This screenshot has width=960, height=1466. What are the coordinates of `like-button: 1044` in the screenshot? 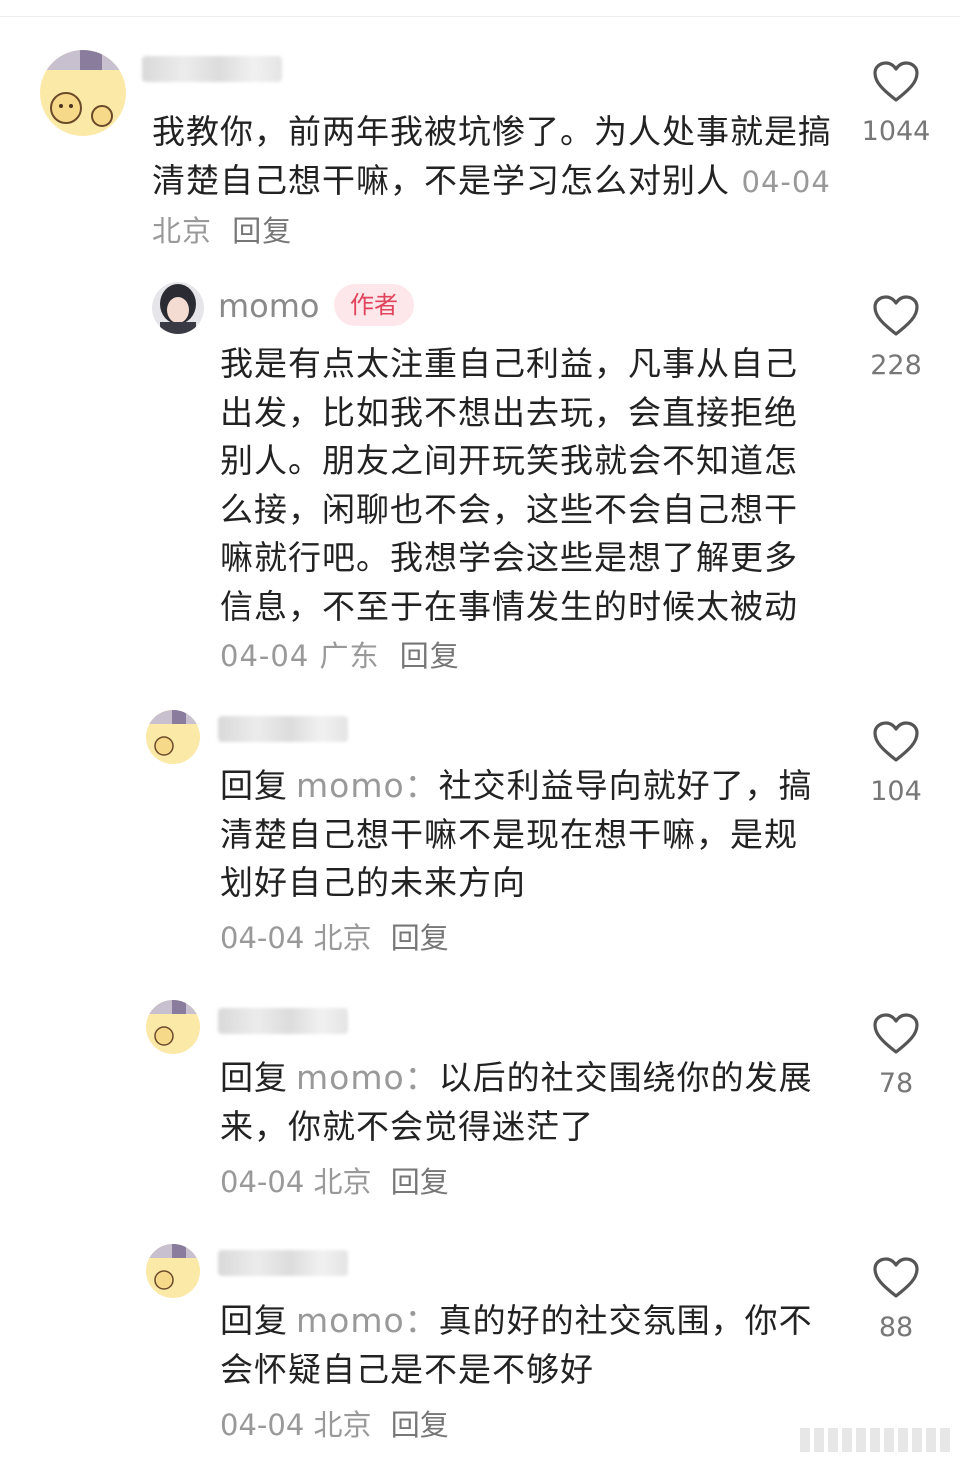 It's located at (896, 103).